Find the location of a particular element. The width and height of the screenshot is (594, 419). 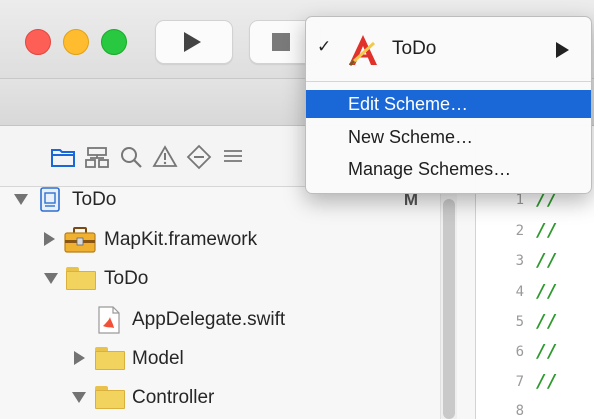

navigator-row-label: MapKit.framework is located at coordinates (181, 239).